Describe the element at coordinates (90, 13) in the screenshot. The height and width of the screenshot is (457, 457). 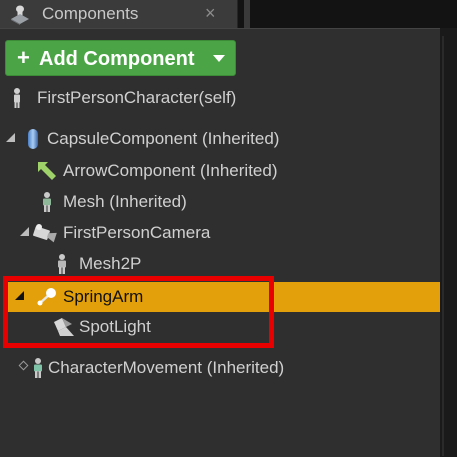
I see `tab-title: Components` at that location.